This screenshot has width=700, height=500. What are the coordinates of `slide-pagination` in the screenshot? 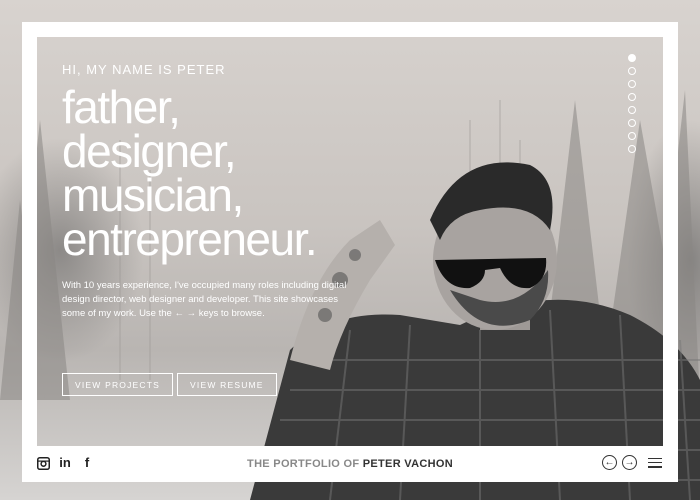 It's located at (632, 103).